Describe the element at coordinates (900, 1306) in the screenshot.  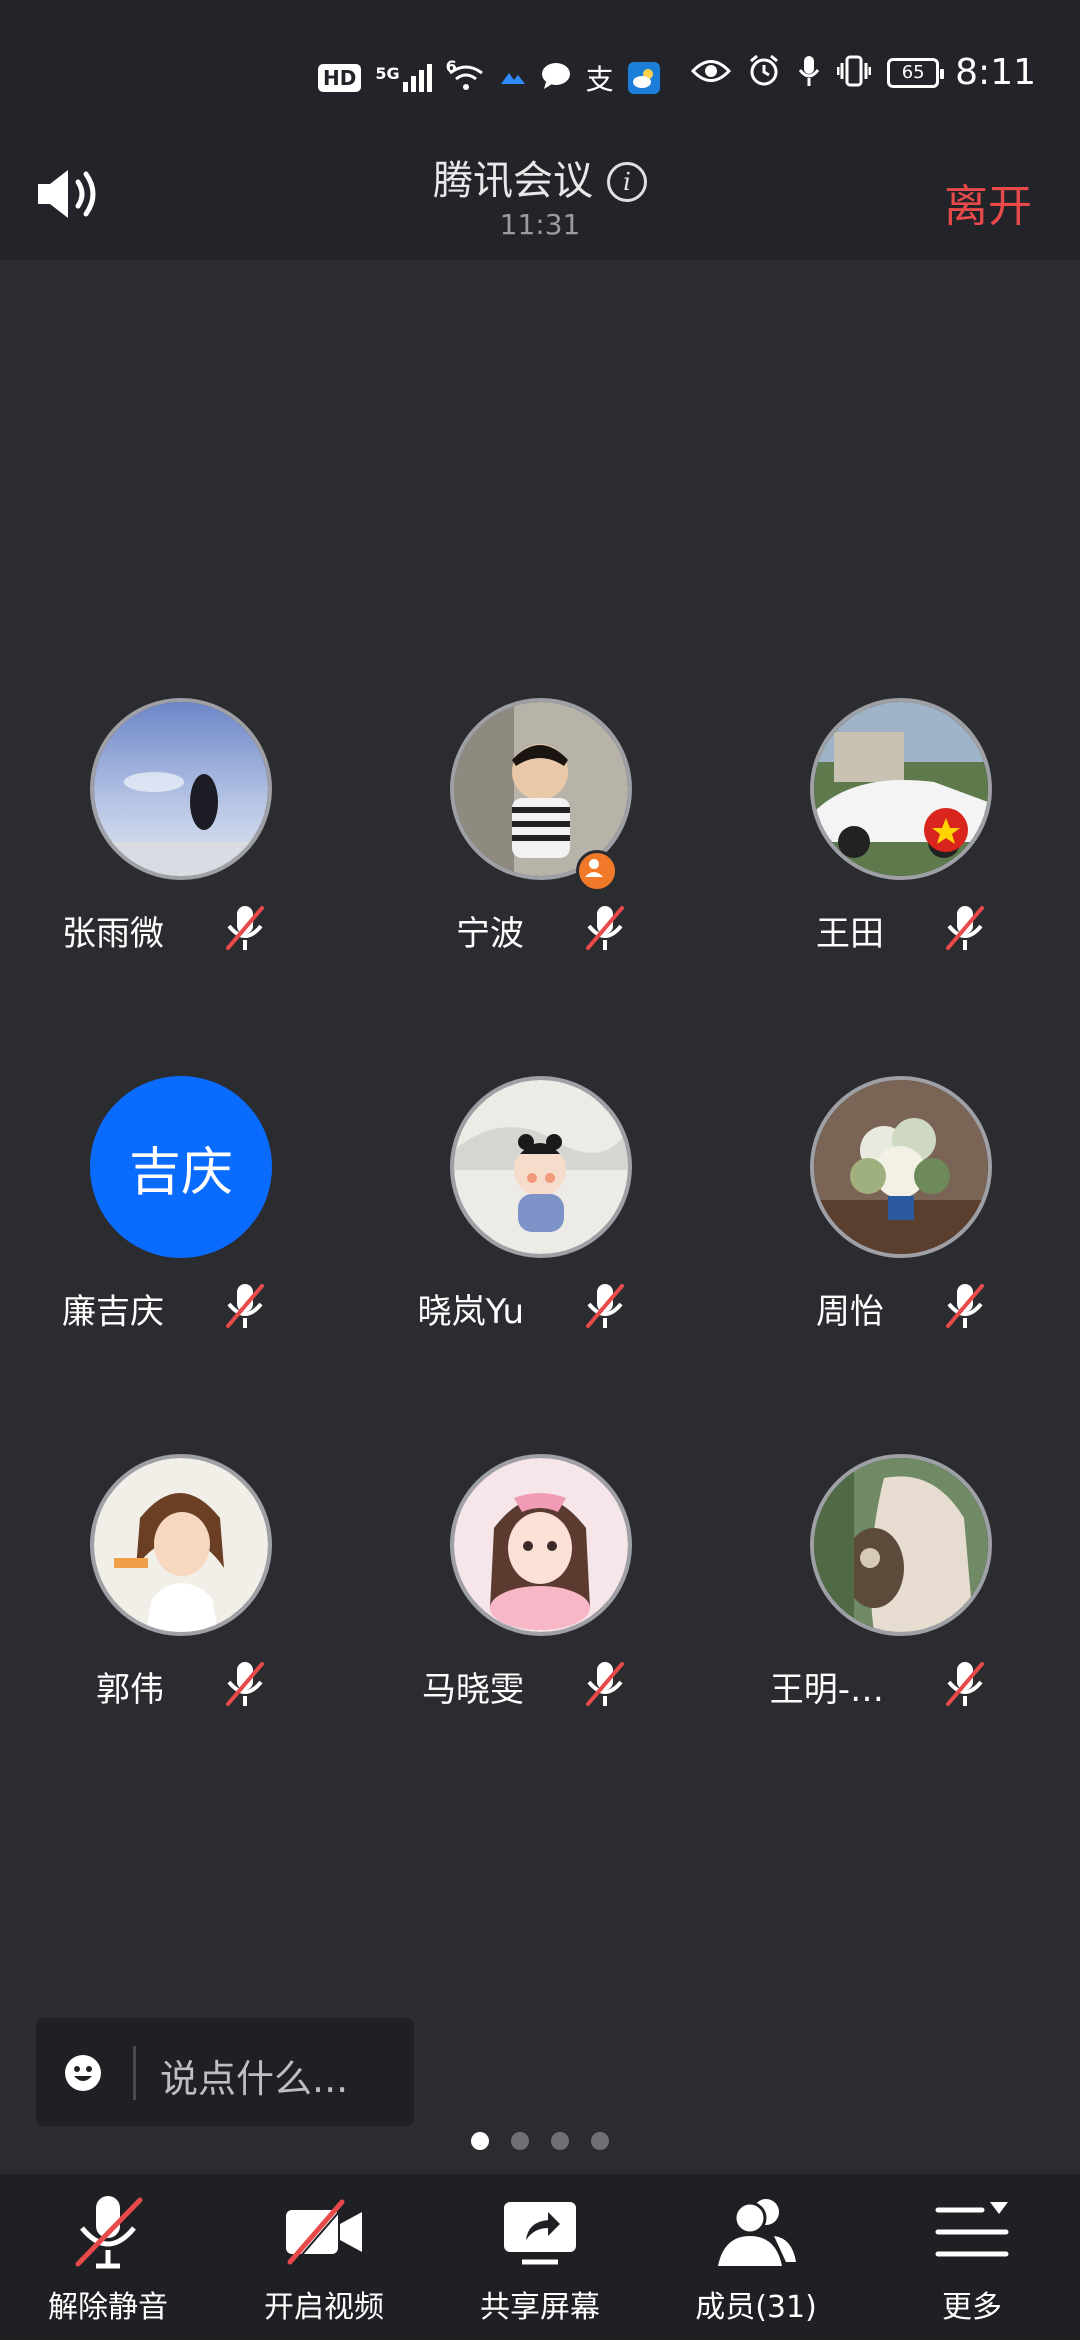
I see `participant-name-row: 周怡` at that location.